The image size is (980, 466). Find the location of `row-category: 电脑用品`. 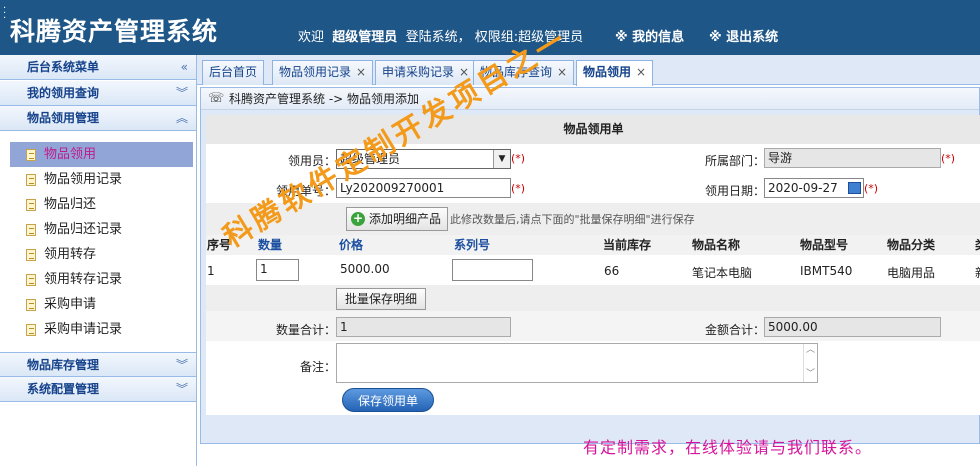

row-category: 电脑用品 is located at coordinates (911, 273).